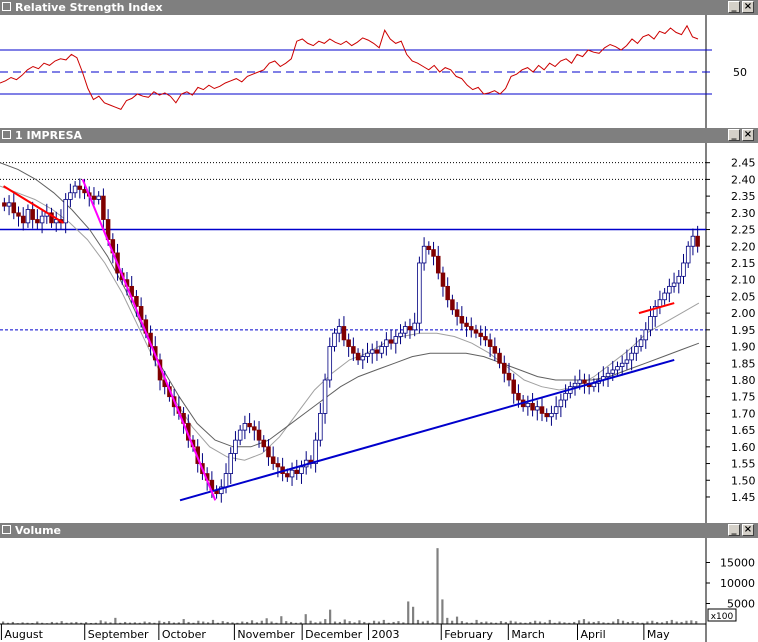 This screenshot has width=758, height=642. I want to click on x-axis-label: February, so click(468, 634).